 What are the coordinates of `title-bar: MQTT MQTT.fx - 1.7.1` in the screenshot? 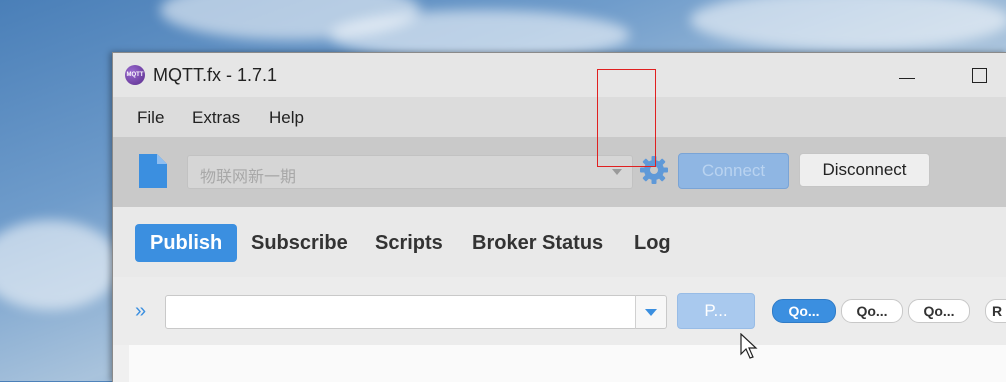 It's located at (559, 75).